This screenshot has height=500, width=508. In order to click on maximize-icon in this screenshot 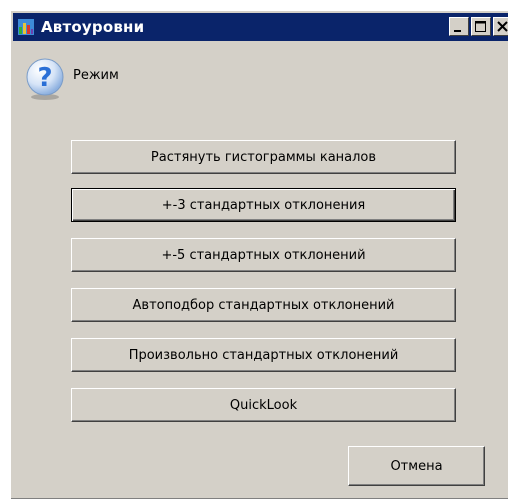, I will do `click(480, 26)`.